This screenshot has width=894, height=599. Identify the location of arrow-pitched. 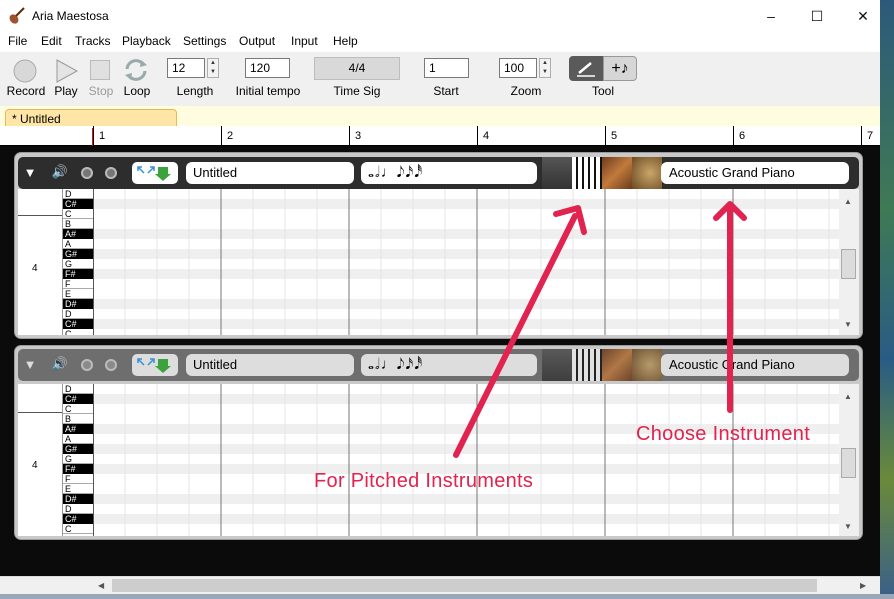
(515, 335).